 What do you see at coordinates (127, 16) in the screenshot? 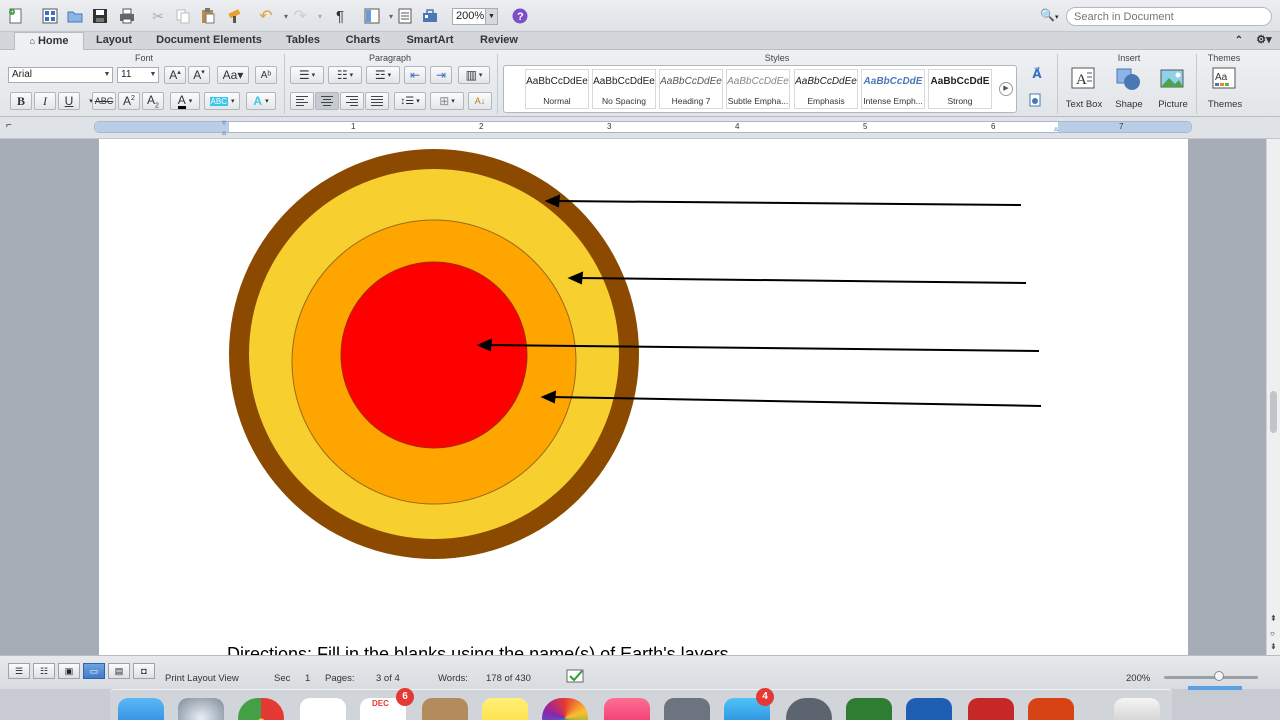
I see `print-icon` at bounding box center [127, 16].